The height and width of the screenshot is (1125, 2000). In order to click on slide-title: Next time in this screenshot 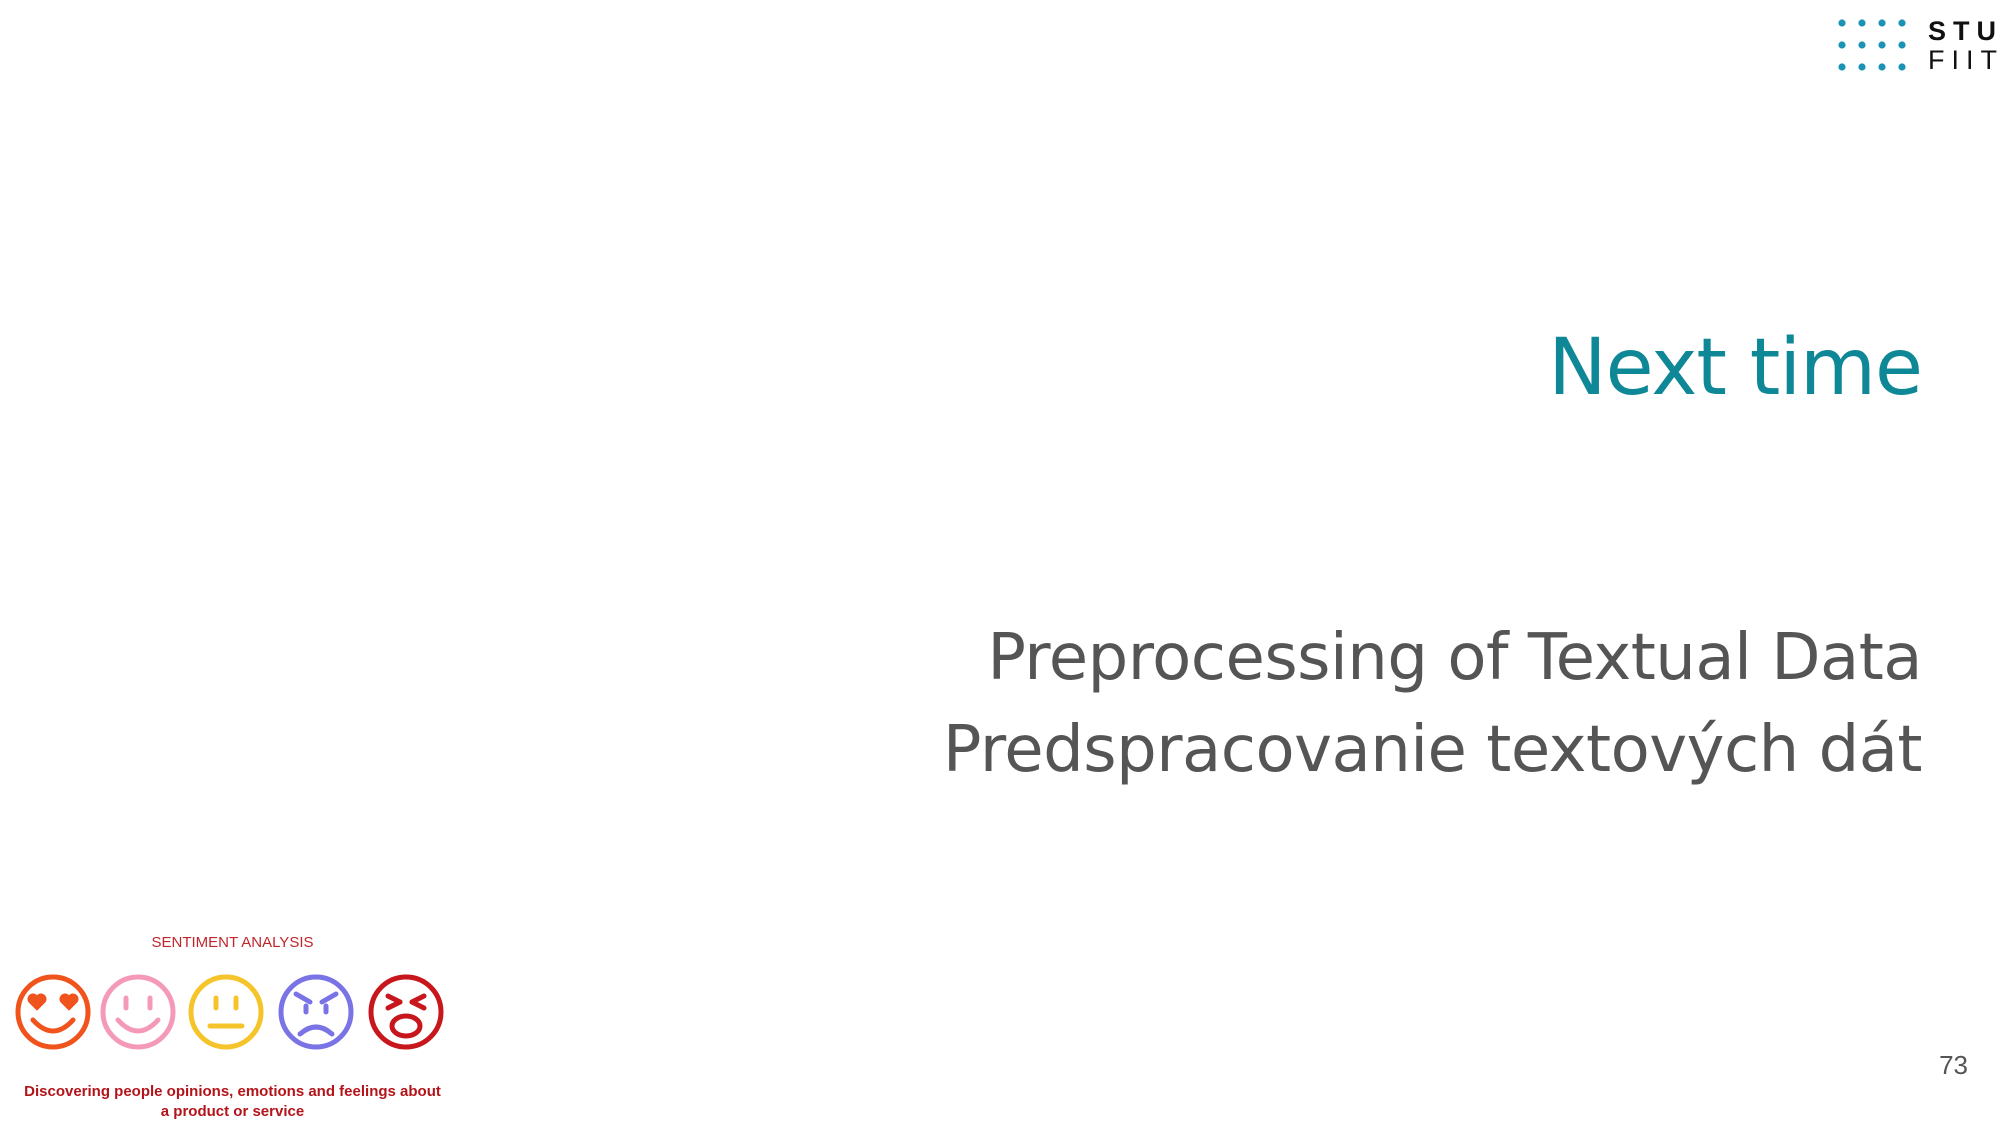, I will do `click(1735, 368)`.